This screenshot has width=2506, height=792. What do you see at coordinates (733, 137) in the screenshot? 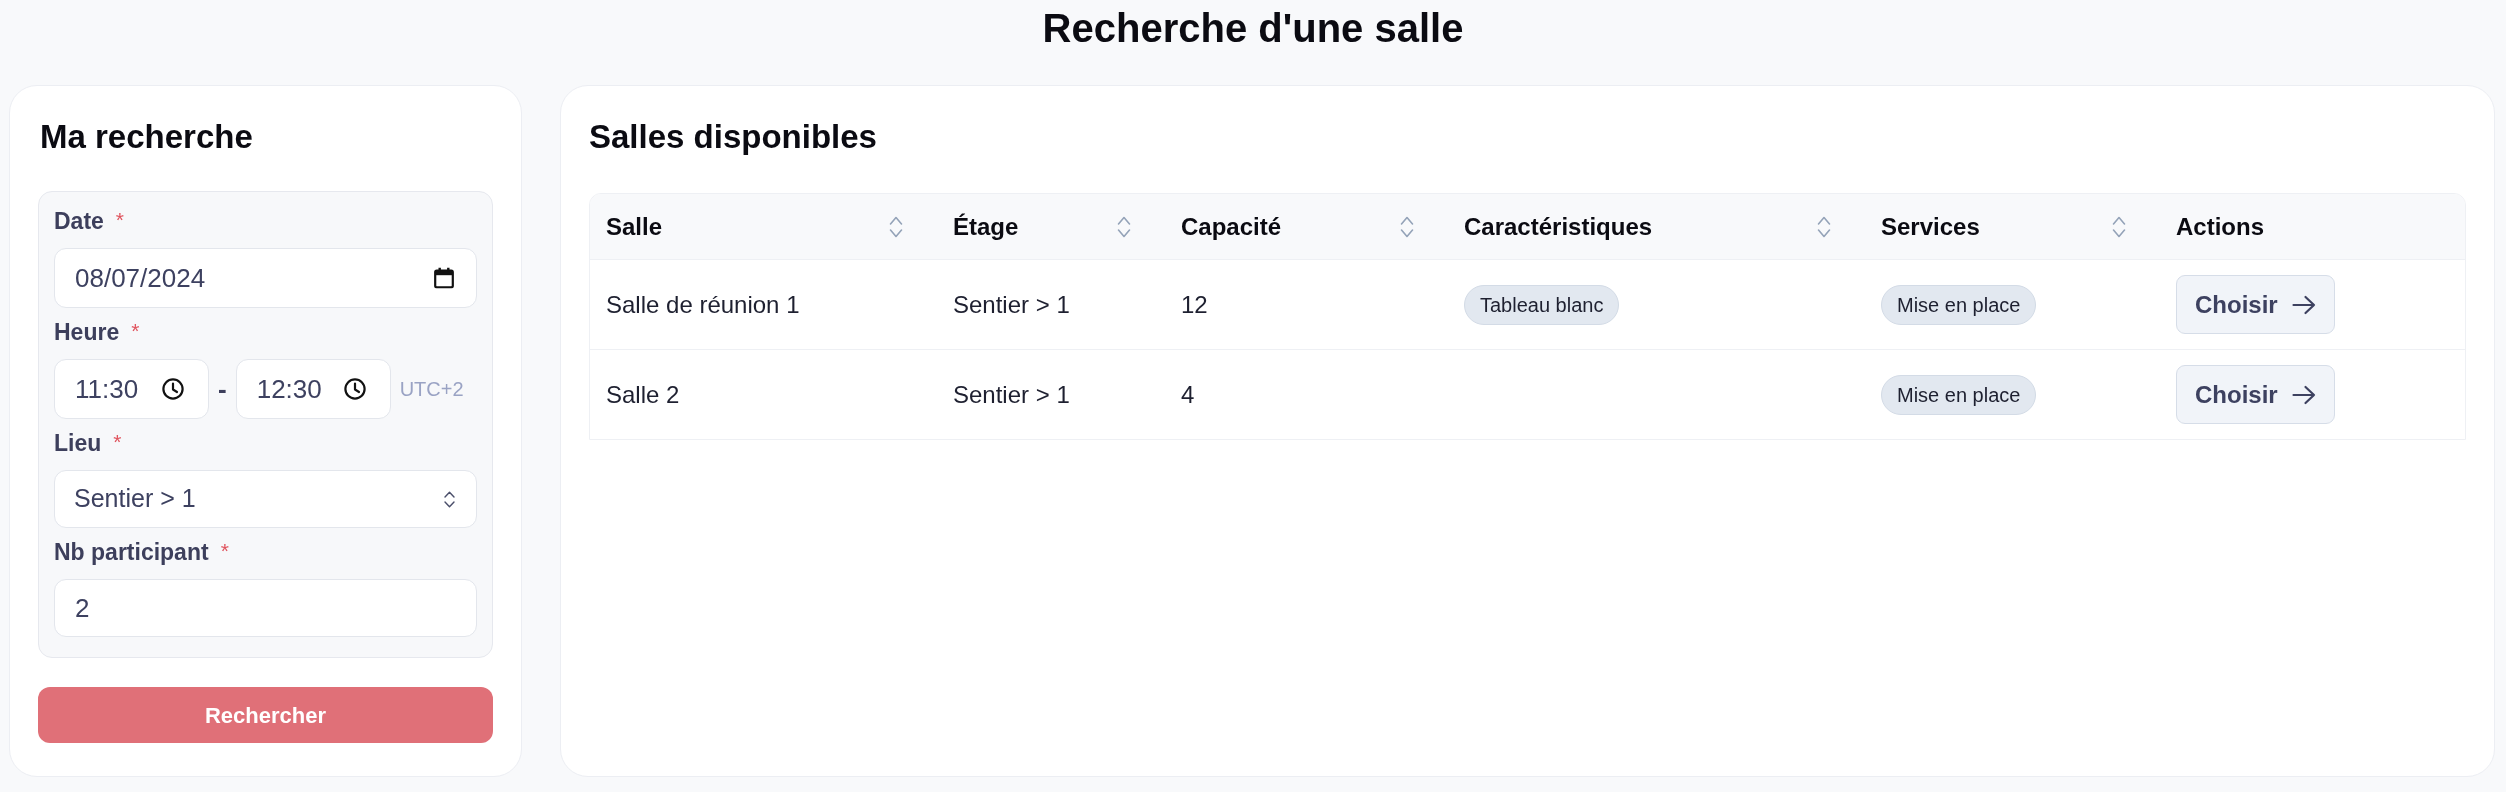
I see `panel-heading: Salles disponibles` at bounding box center [733, 137].